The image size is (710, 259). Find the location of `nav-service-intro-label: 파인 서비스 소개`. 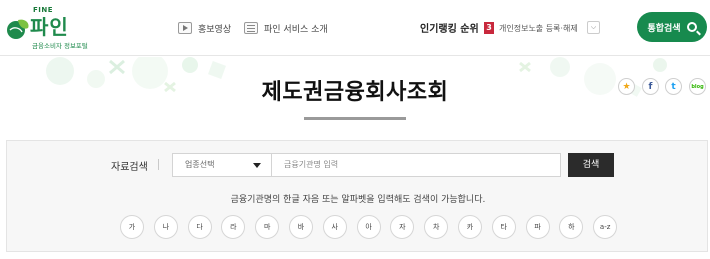

nav-service-intro-label: 파인 서비스 소개 is located at coordinates (296, 29).